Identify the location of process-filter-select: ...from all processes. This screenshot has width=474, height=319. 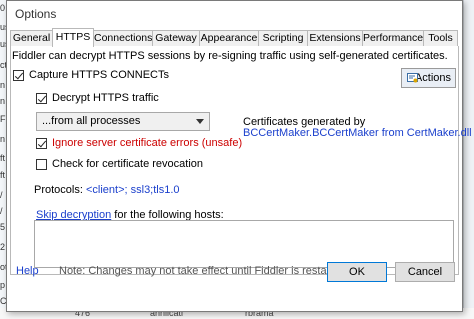
(123, 121).